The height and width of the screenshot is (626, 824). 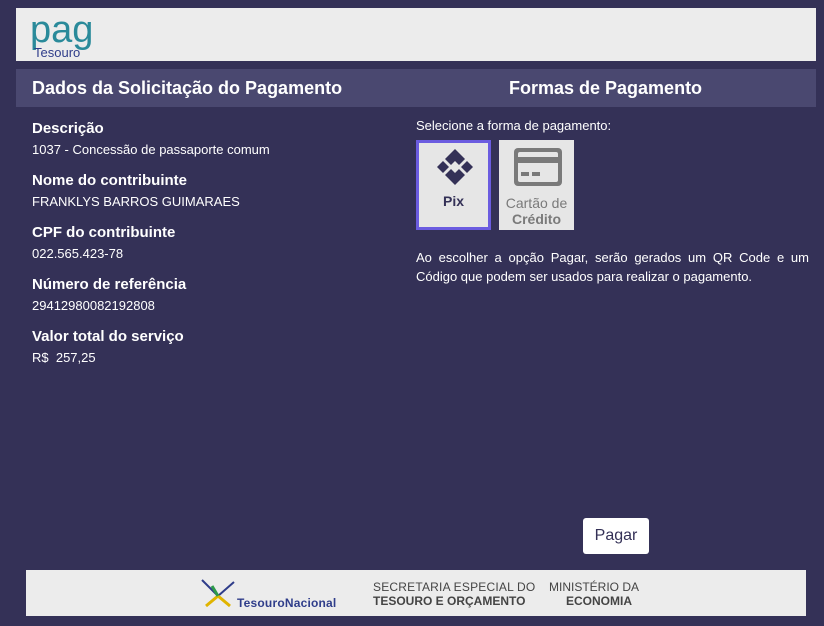 What do you see at coordinates (212, 347) in the screenshot?
I see `field-total-value: Valor total do serviço R$ 257,25` at bounding box center [212, 347].